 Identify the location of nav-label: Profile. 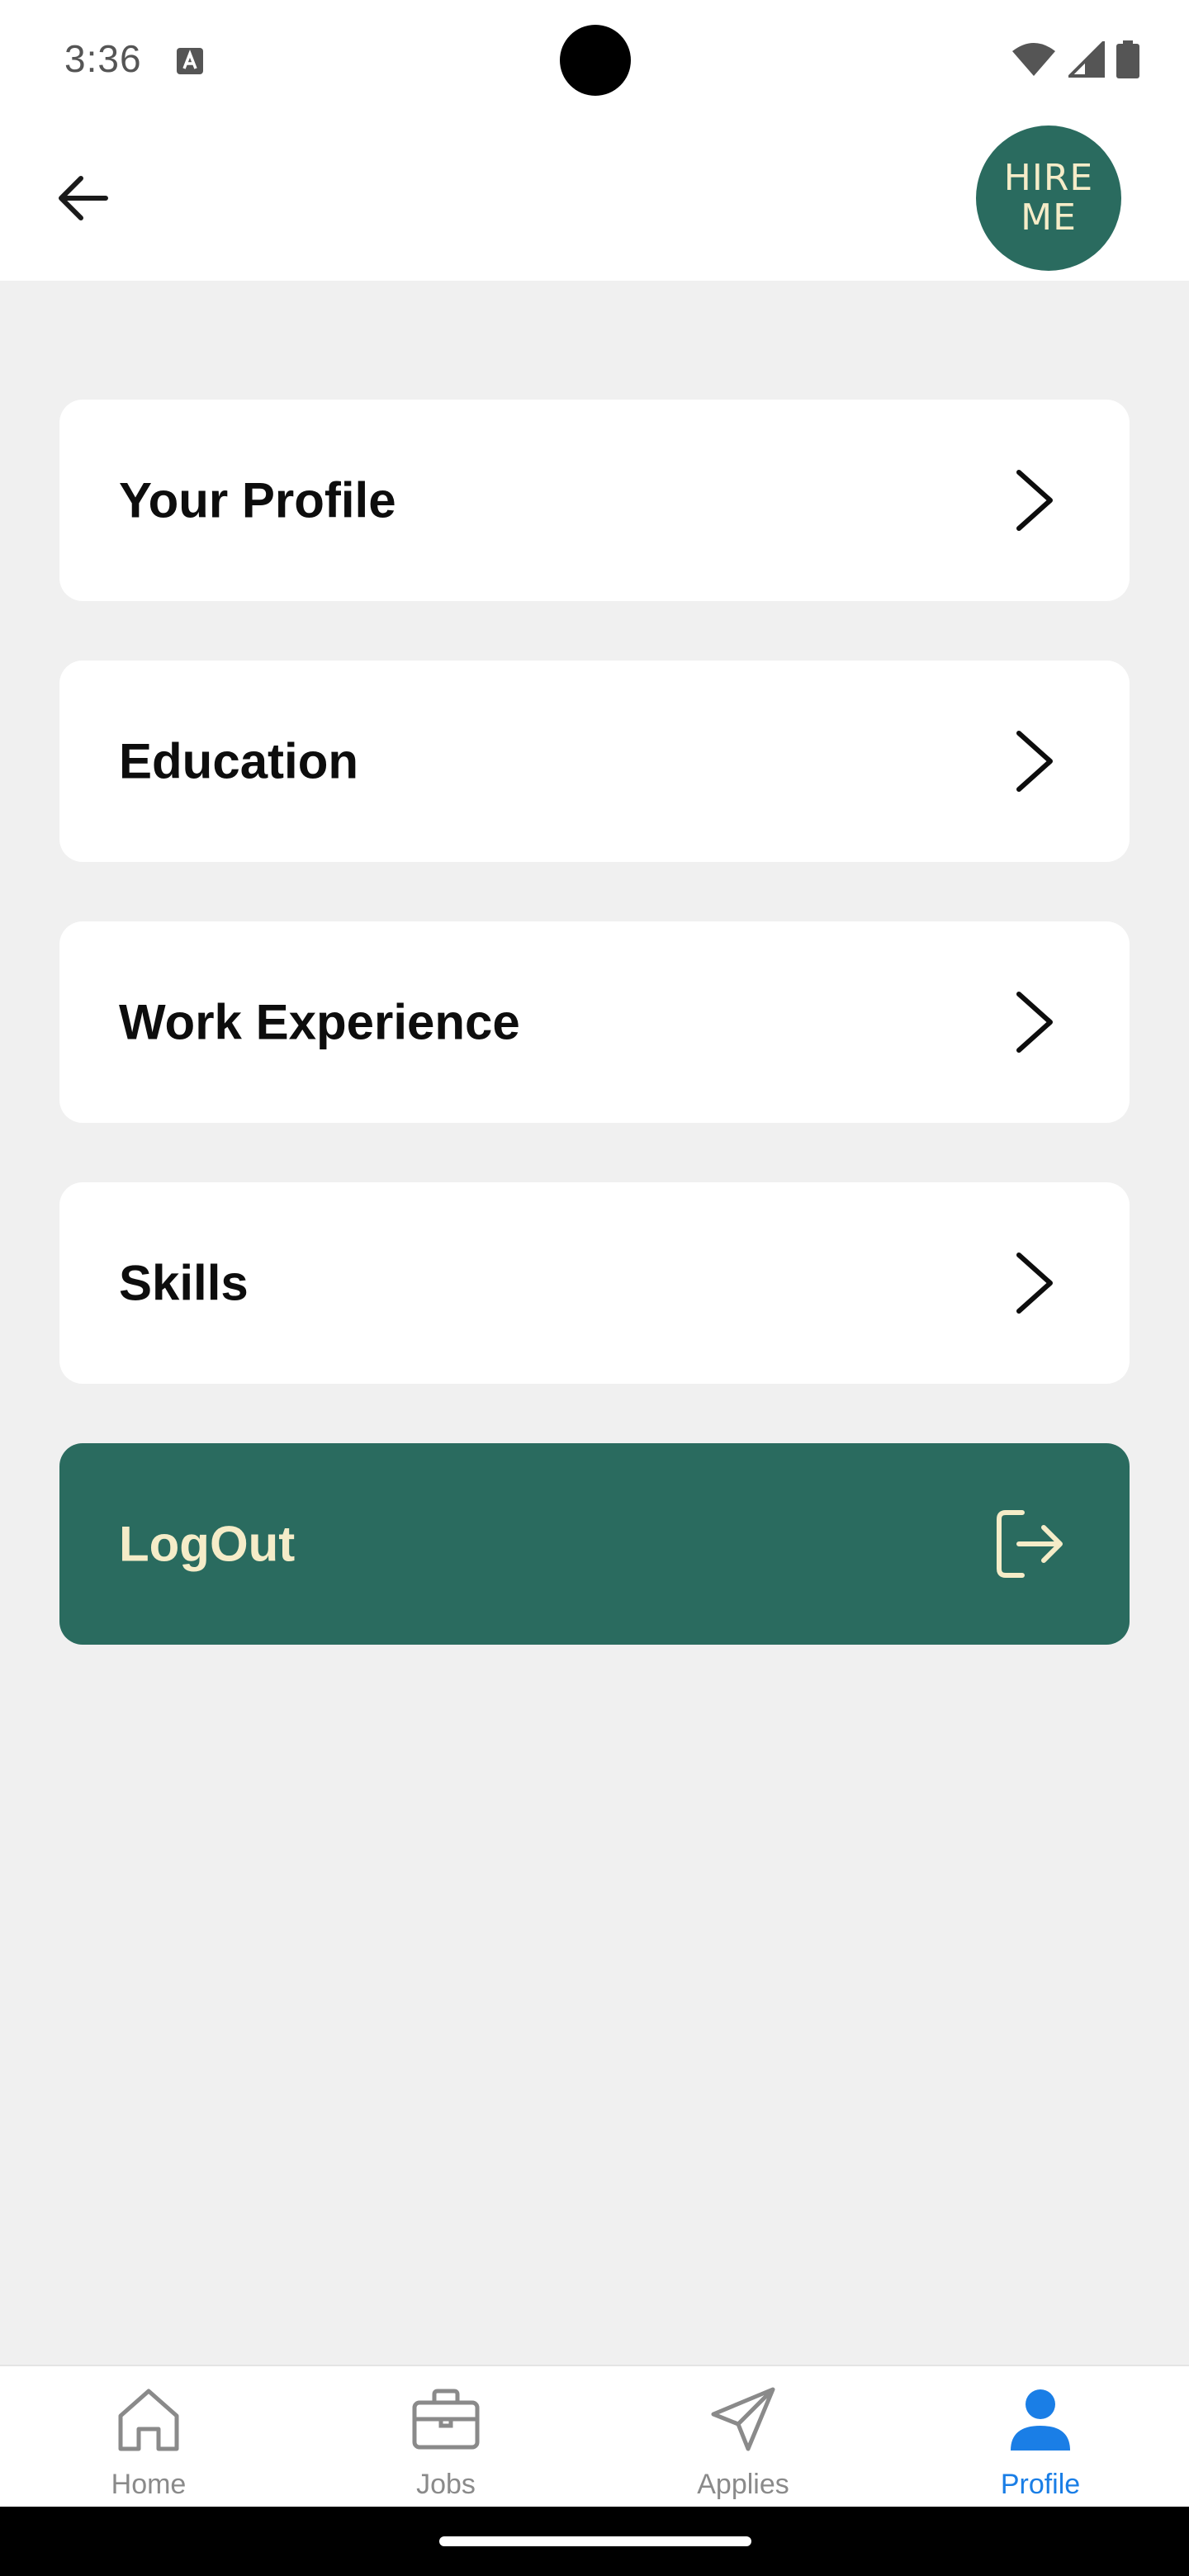
(1040, 2484).